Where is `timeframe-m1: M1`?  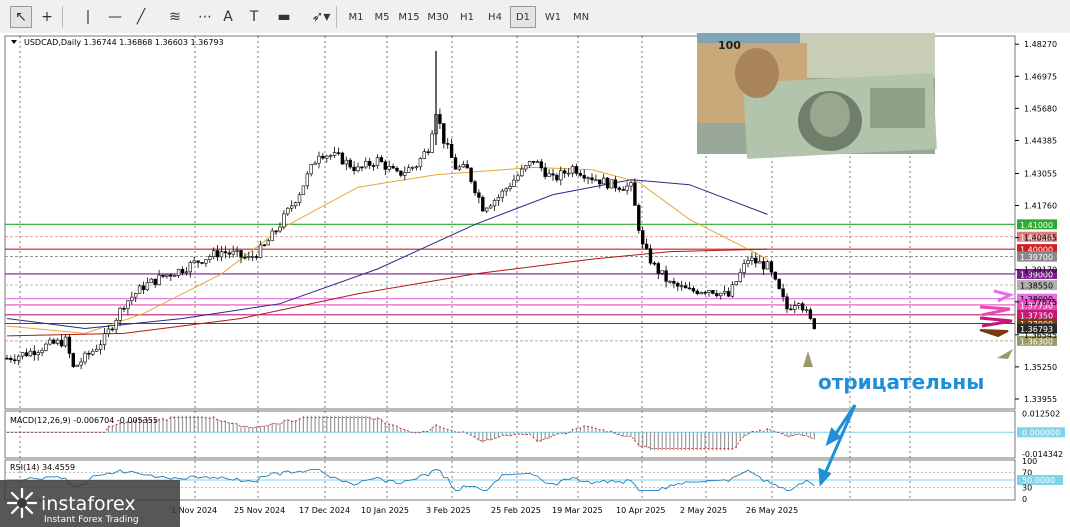
timeframe-m1: M1 is located at coordinates (356, 17).